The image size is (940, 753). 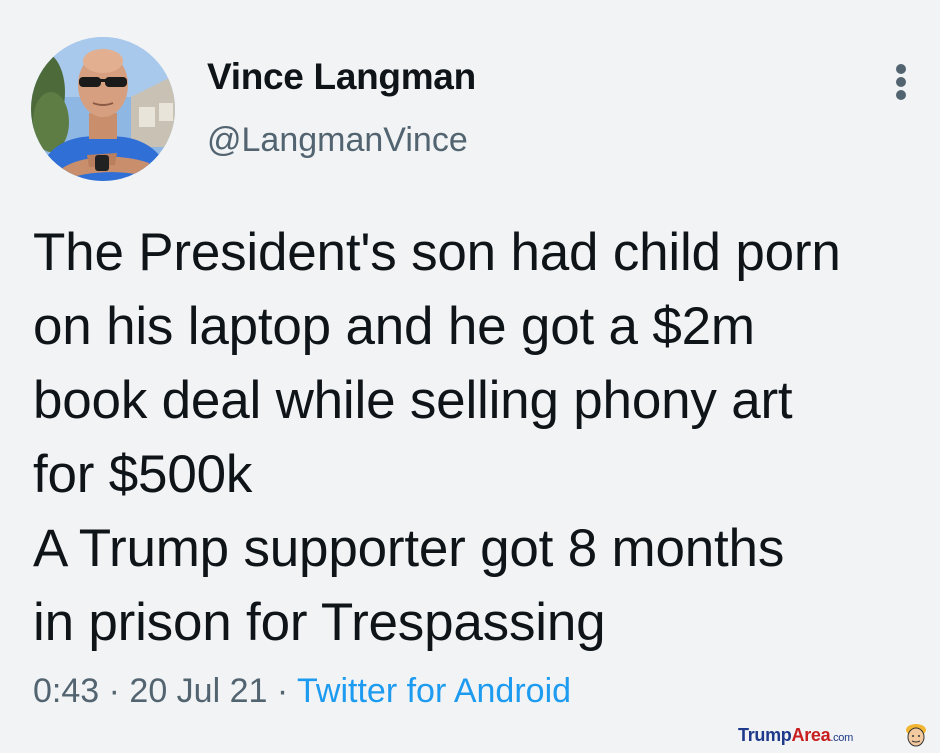 What do you see at coordinates (198, 691) in the screenshot?
I see `tweet-date: 20 Jul 21` at bounding box center [198, 691].